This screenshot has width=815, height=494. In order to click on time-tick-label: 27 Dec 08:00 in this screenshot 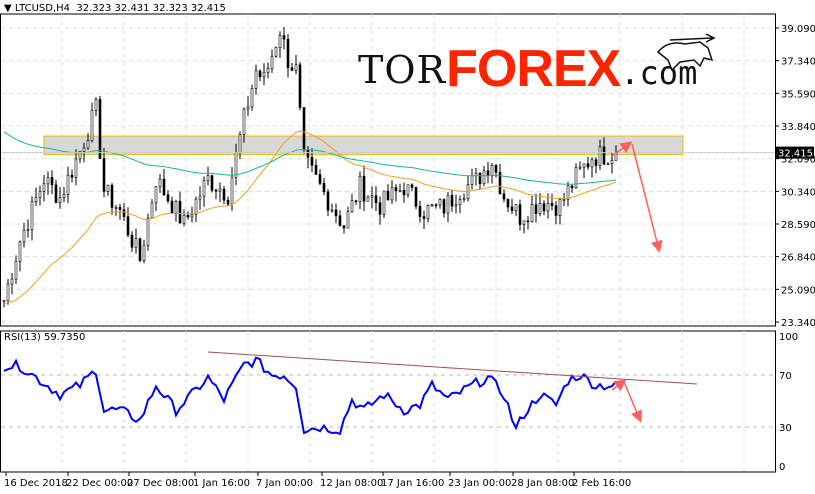, I will do `click(160, 483)`.